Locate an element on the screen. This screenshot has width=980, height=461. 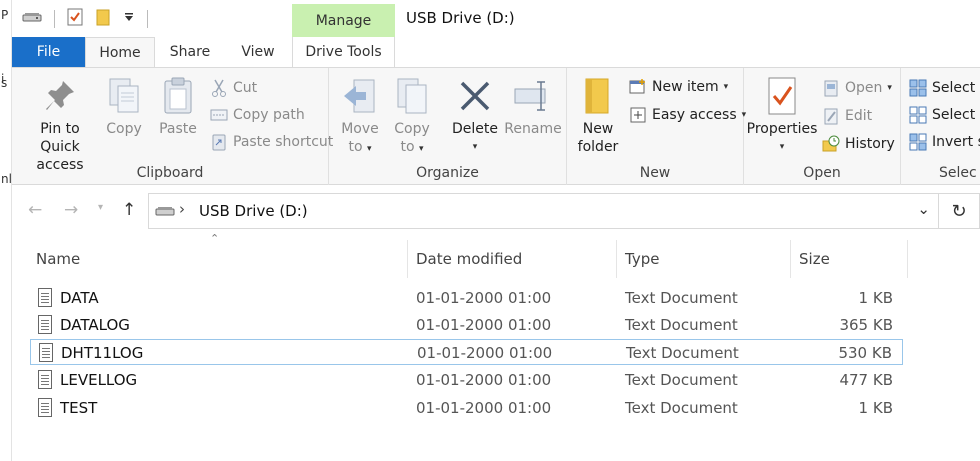
properties-checkmark-icon is located at coordinates (782, 96).